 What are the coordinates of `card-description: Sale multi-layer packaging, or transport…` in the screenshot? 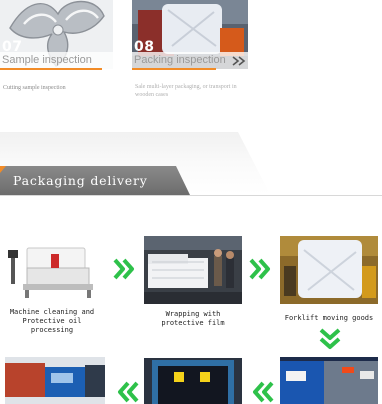 It's located at (186, 91).